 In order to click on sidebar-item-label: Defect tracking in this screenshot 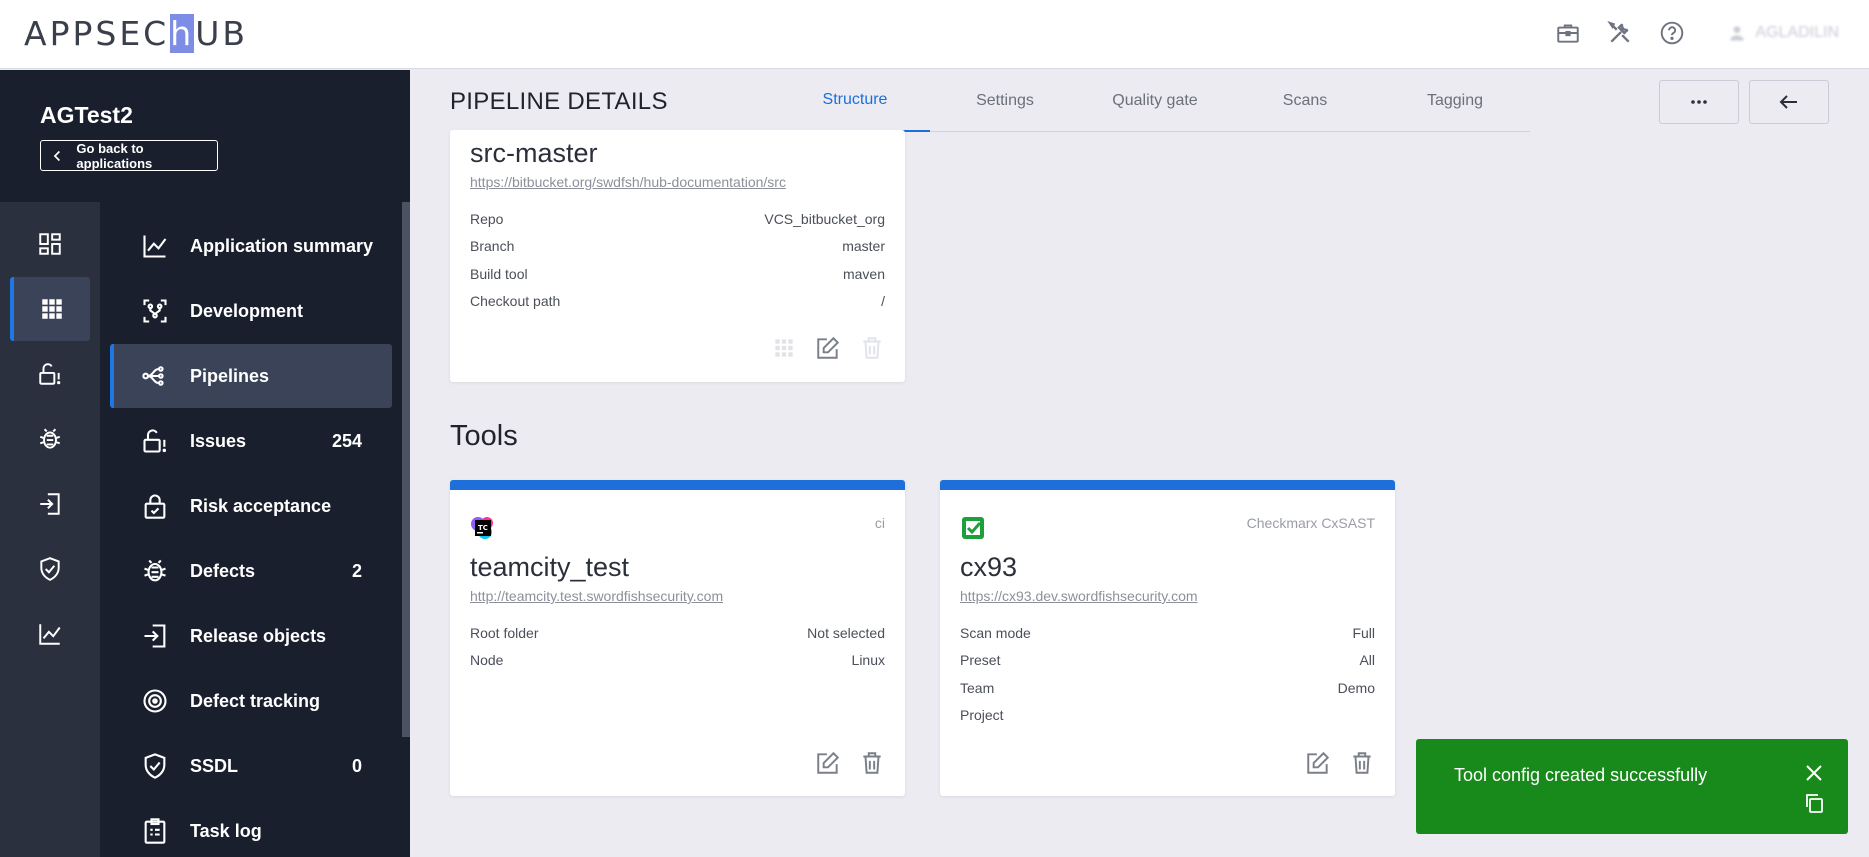, I will do `click(255, 700)`.